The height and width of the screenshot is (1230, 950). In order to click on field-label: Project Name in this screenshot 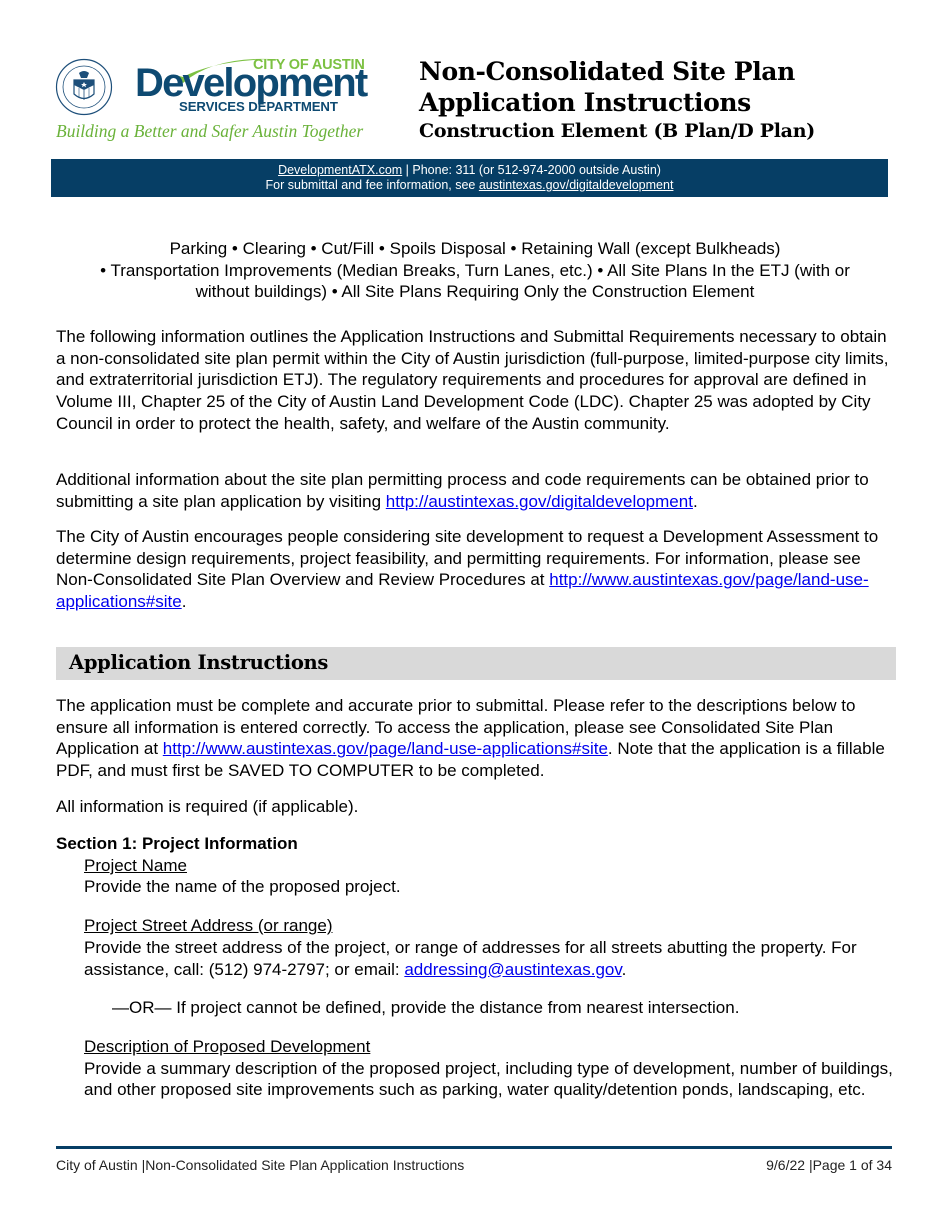, I will do `click(135, 865)`.